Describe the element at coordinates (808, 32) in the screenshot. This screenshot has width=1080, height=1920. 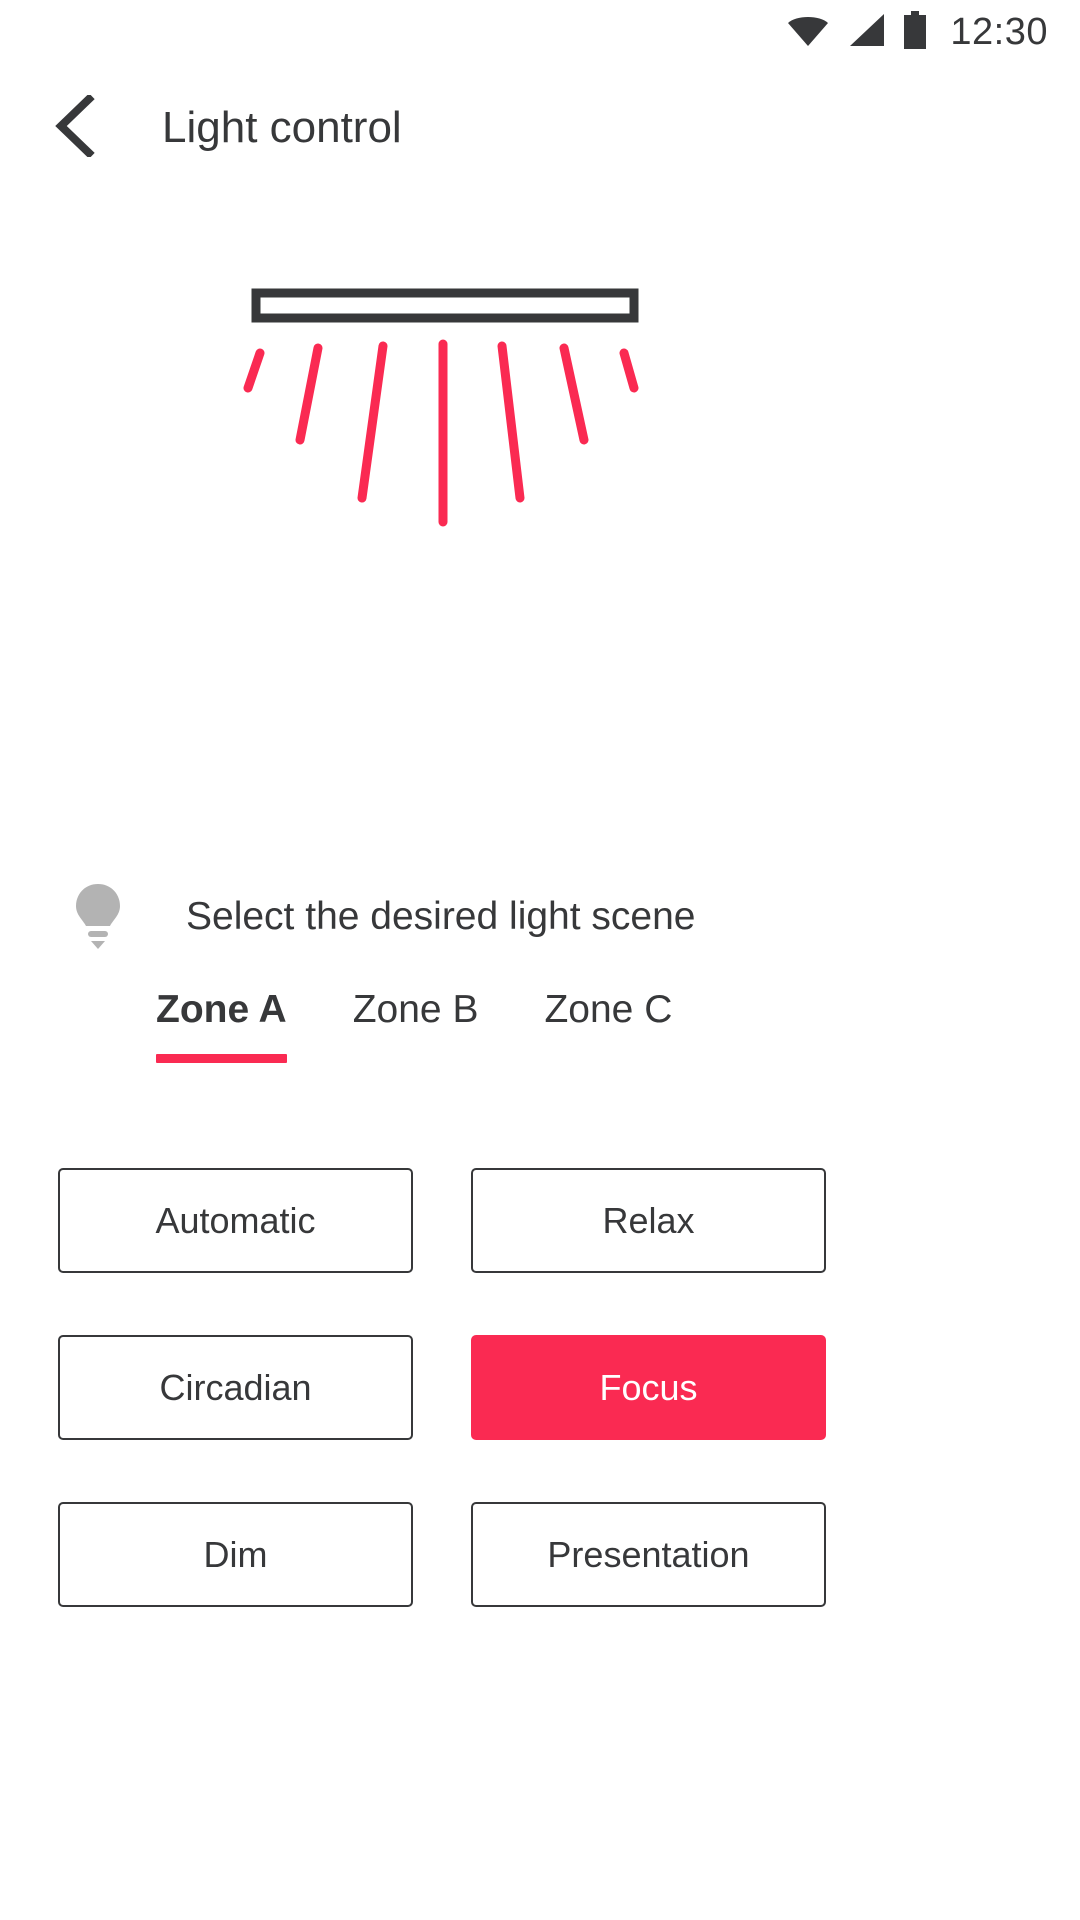
I see `wifi-icon` at that location.